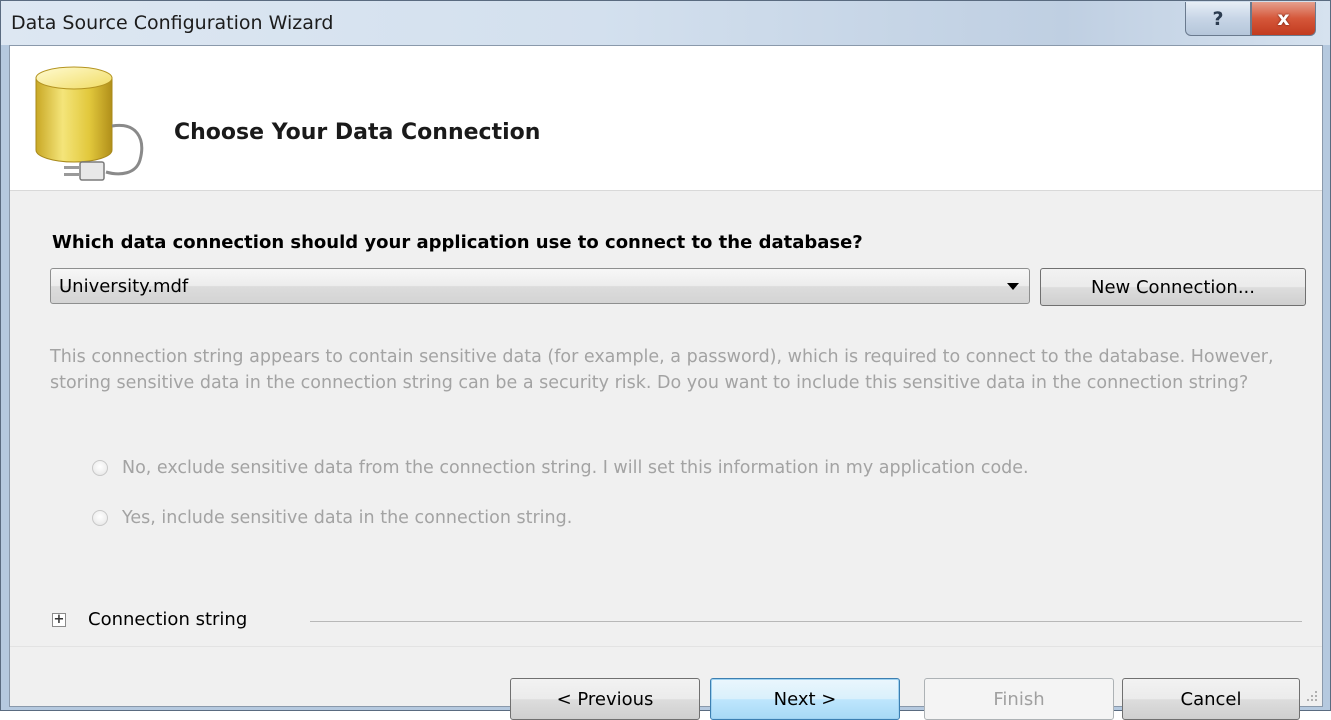  Describe the element at coordinates (357, 132) in the screenshot. I see `page-title: Choose Your Data Connection` at that location.